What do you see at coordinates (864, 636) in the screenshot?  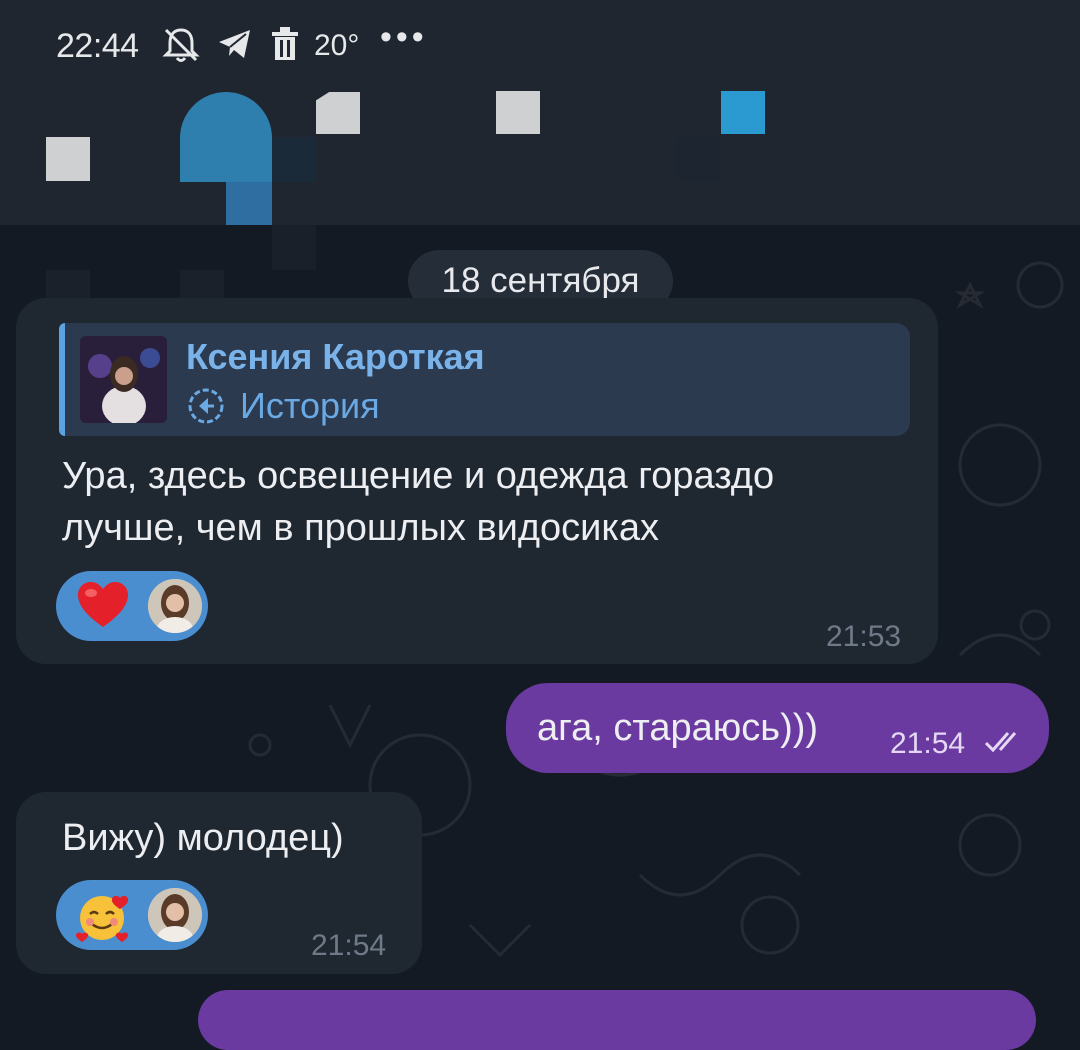 I see `message-time: 21:53` at bounding box center [864, 636].